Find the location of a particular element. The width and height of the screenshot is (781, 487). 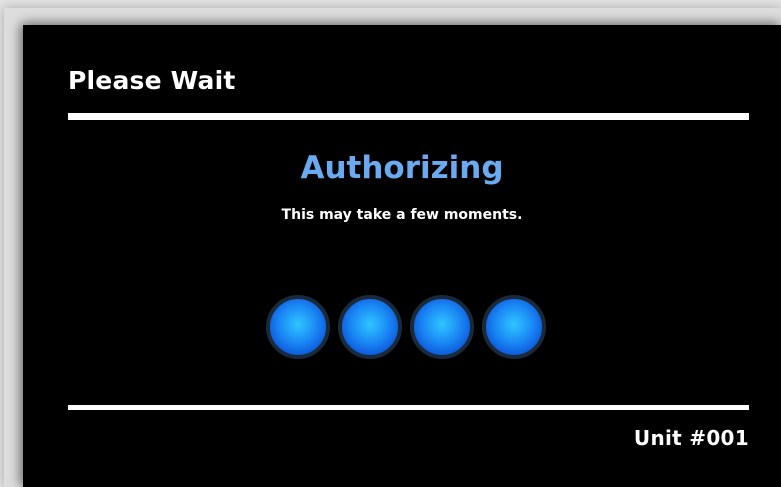

footer-divider is located at coordinates (408, 407).